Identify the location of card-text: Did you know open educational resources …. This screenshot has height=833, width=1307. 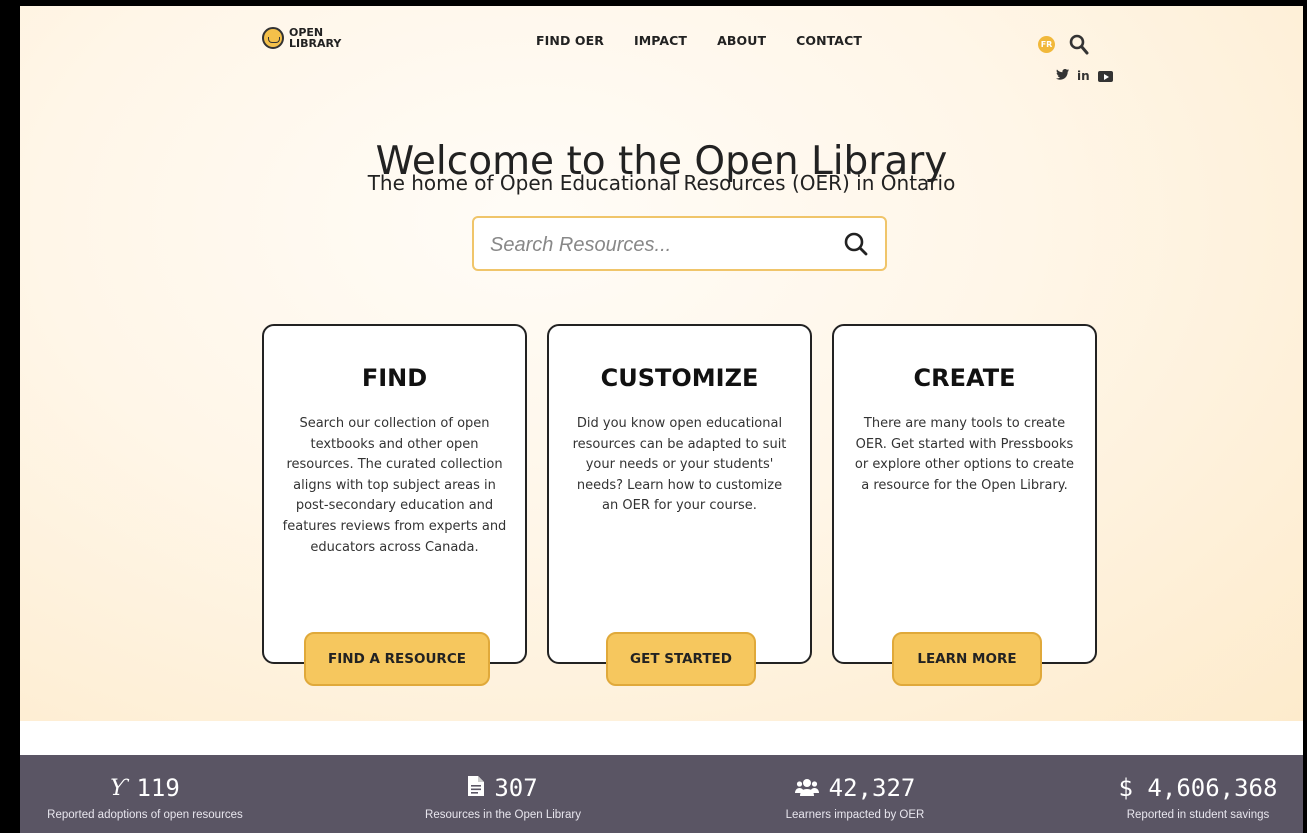
(679, 465).